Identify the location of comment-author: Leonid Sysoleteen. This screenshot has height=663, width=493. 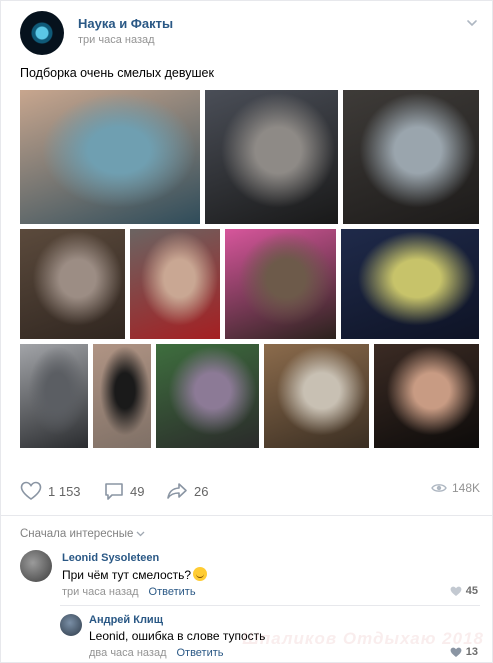
(110, 558).